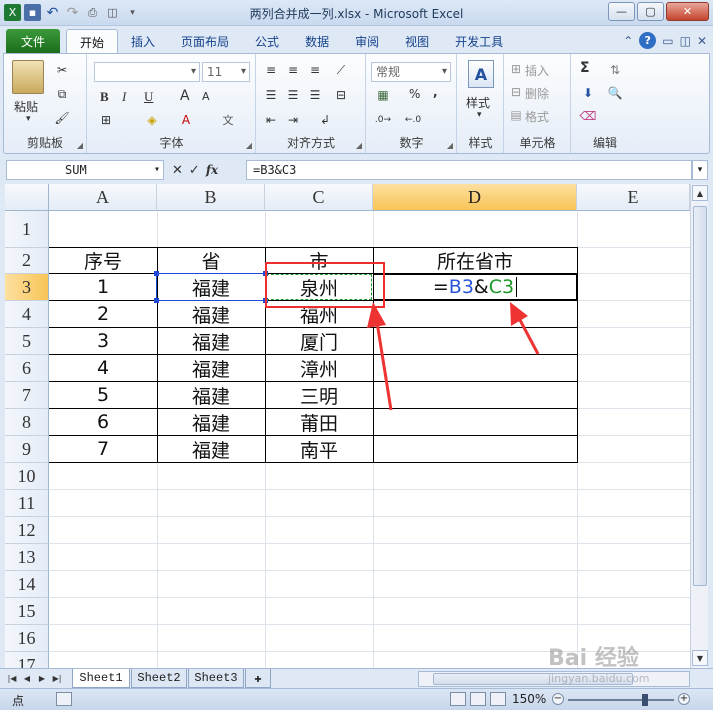  Describe the element at coordinates (479, 115) in the screenshot. I see `styles-dropdown-icon: ▾` at that location.